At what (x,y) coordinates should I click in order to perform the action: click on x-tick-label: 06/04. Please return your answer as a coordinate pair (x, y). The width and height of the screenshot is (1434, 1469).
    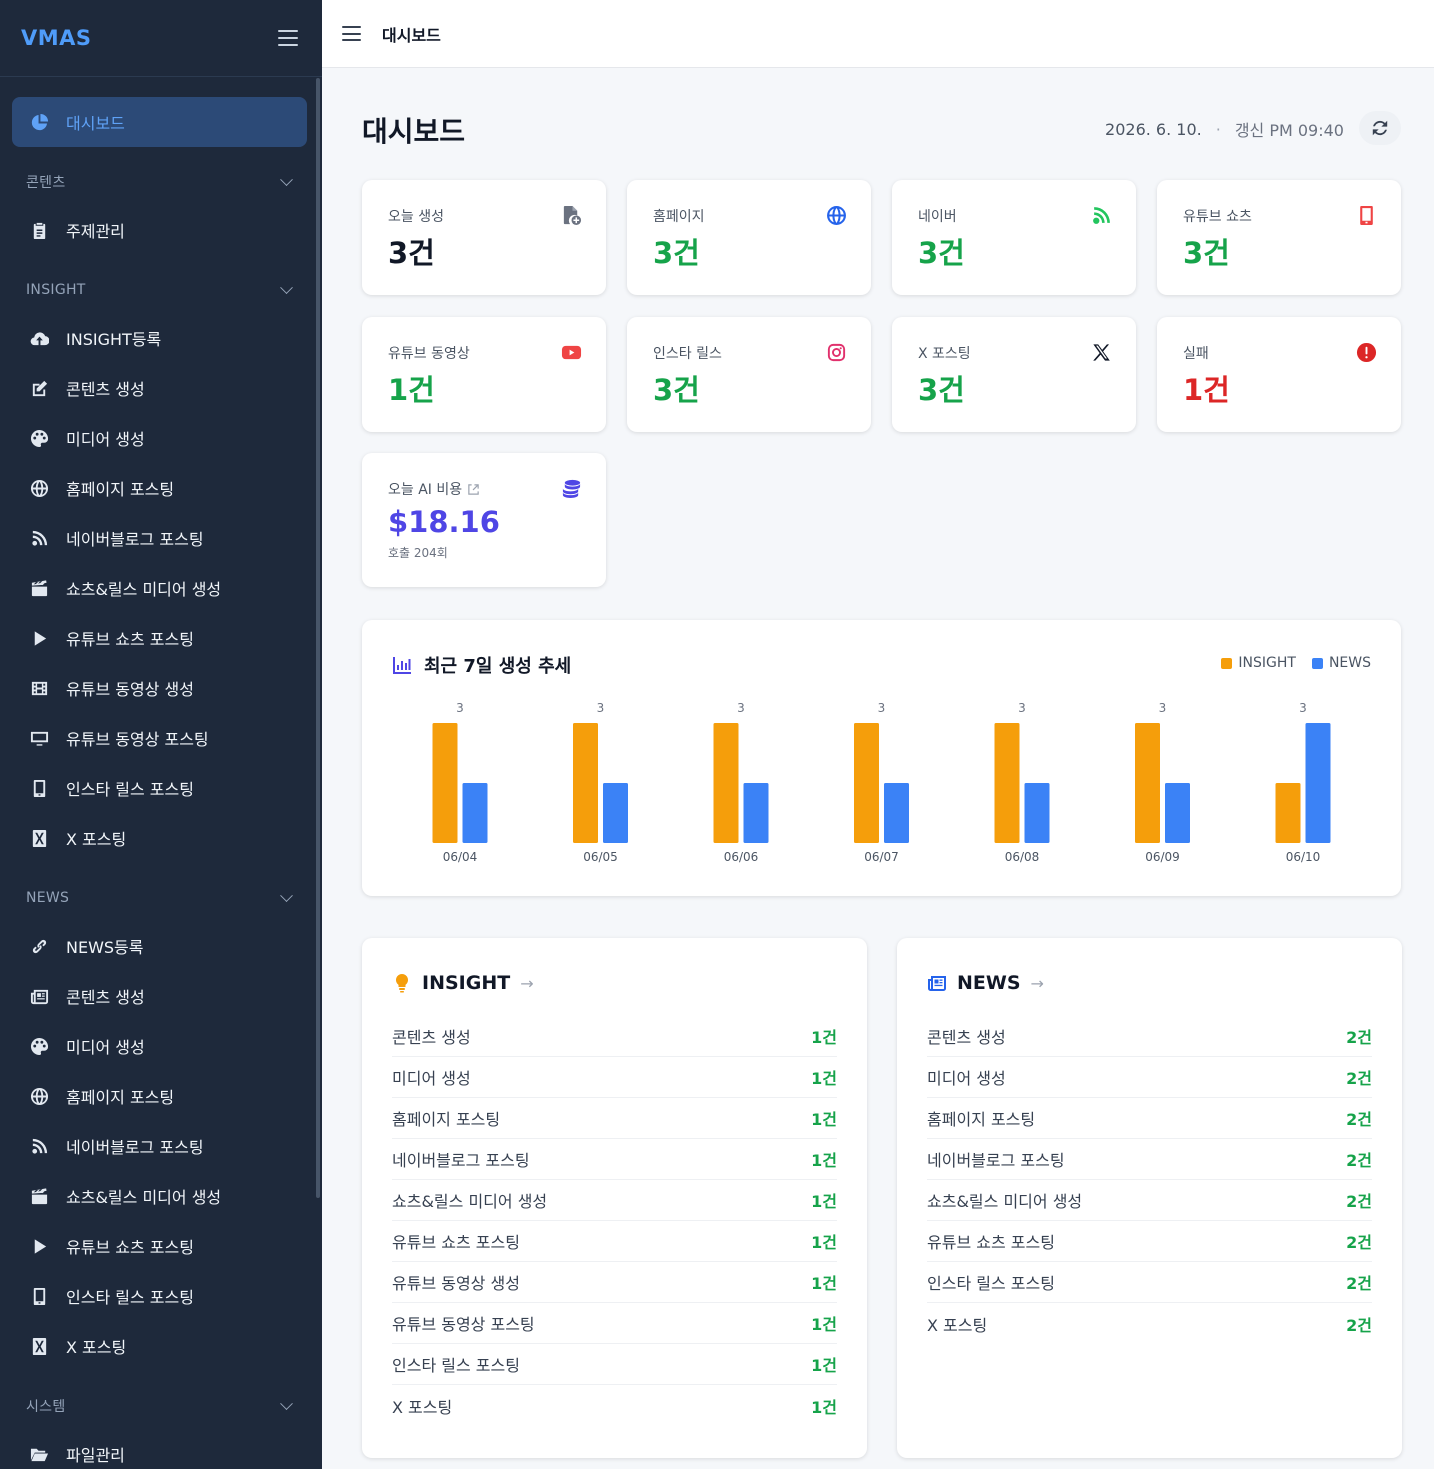
    Looking at the image, I should click on (460, 857).